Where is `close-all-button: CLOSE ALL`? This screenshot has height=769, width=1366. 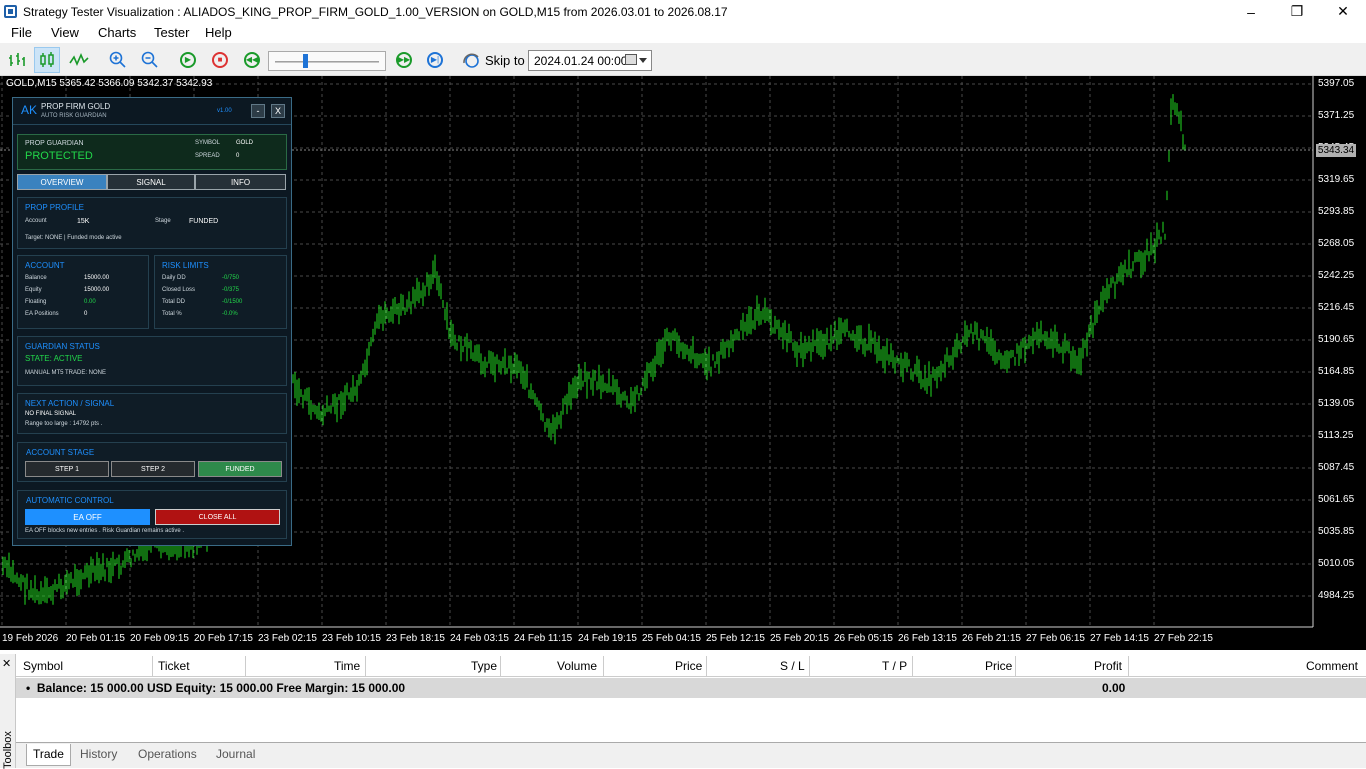 close-all-button: CLOSE ALL is located at coordinates (217, 517).